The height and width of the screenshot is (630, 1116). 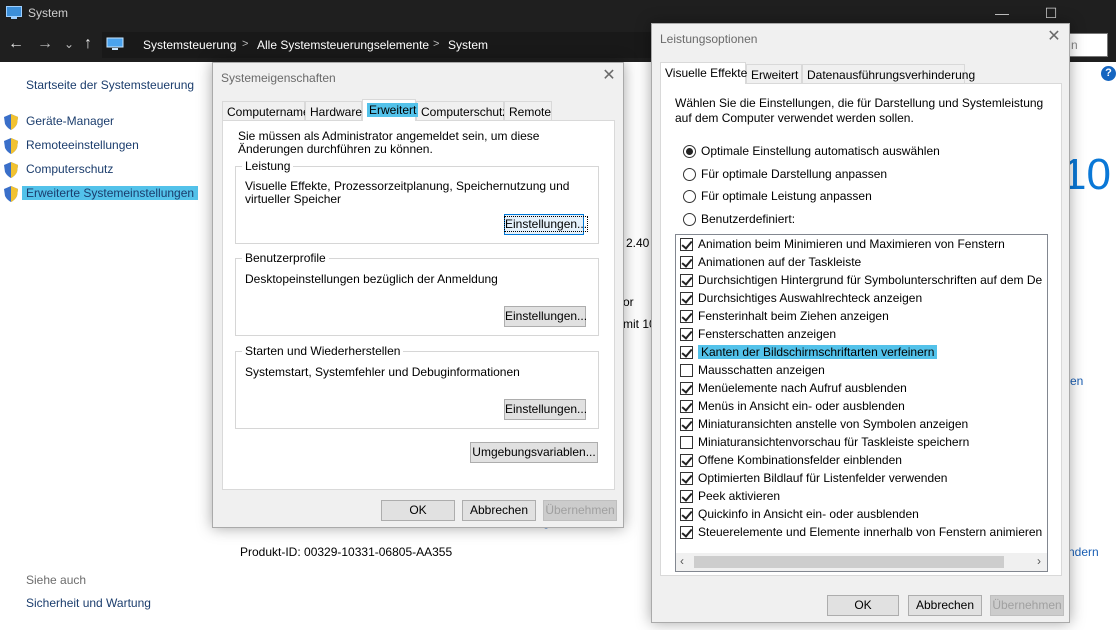 I want to click on tab-remote: Remote, so click(x=528, y=111).